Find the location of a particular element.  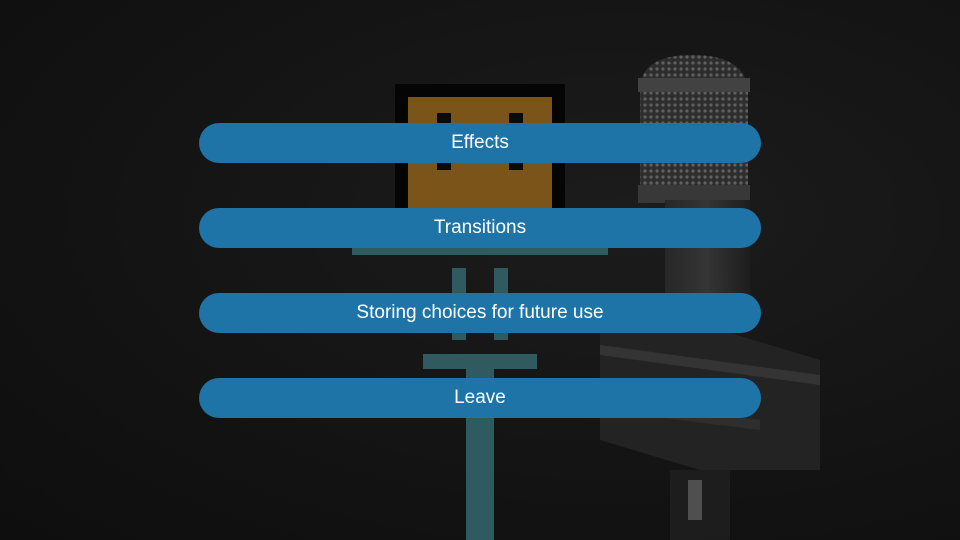

leave-button: Leave is located at coordinates (480, 398).